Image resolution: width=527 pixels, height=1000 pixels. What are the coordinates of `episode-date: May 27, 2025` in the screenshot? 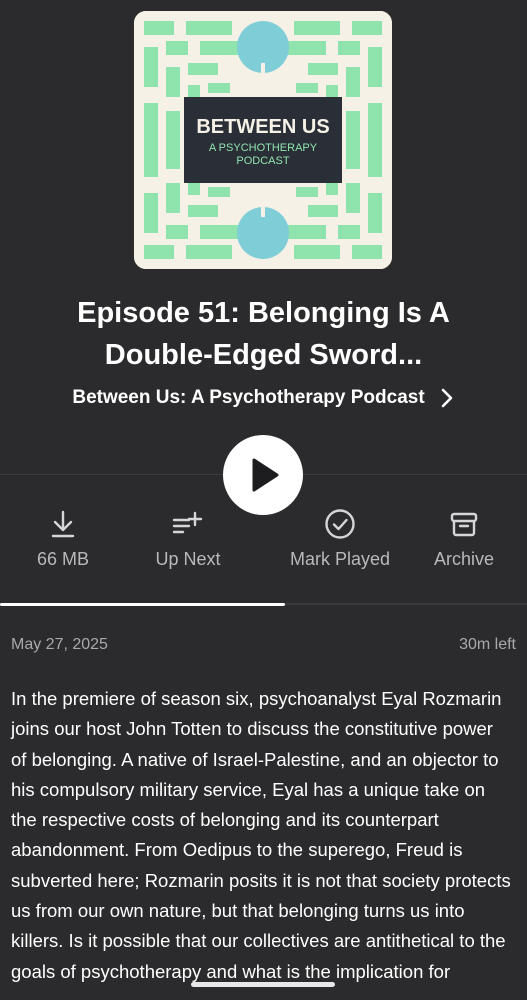 It's located at (59, 644).